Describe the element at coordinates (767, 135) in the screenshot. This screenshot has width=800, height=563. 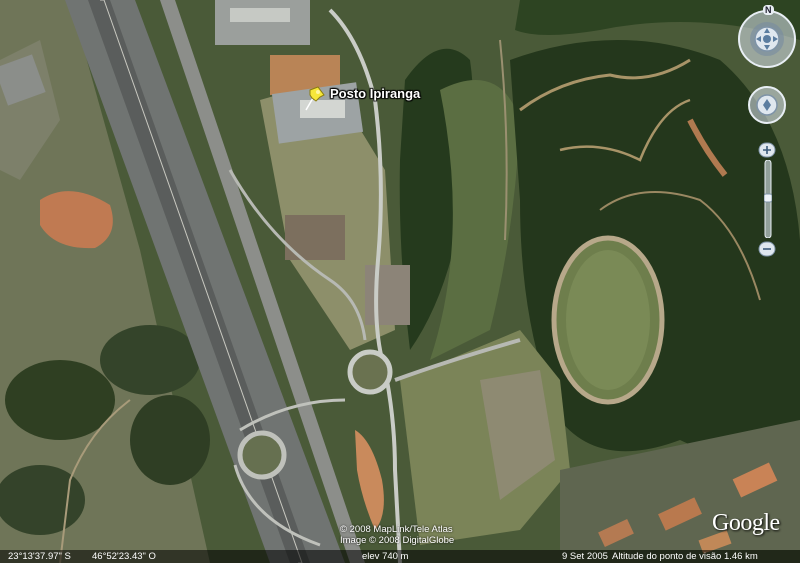
I see `navigation-controls: N` at that location.